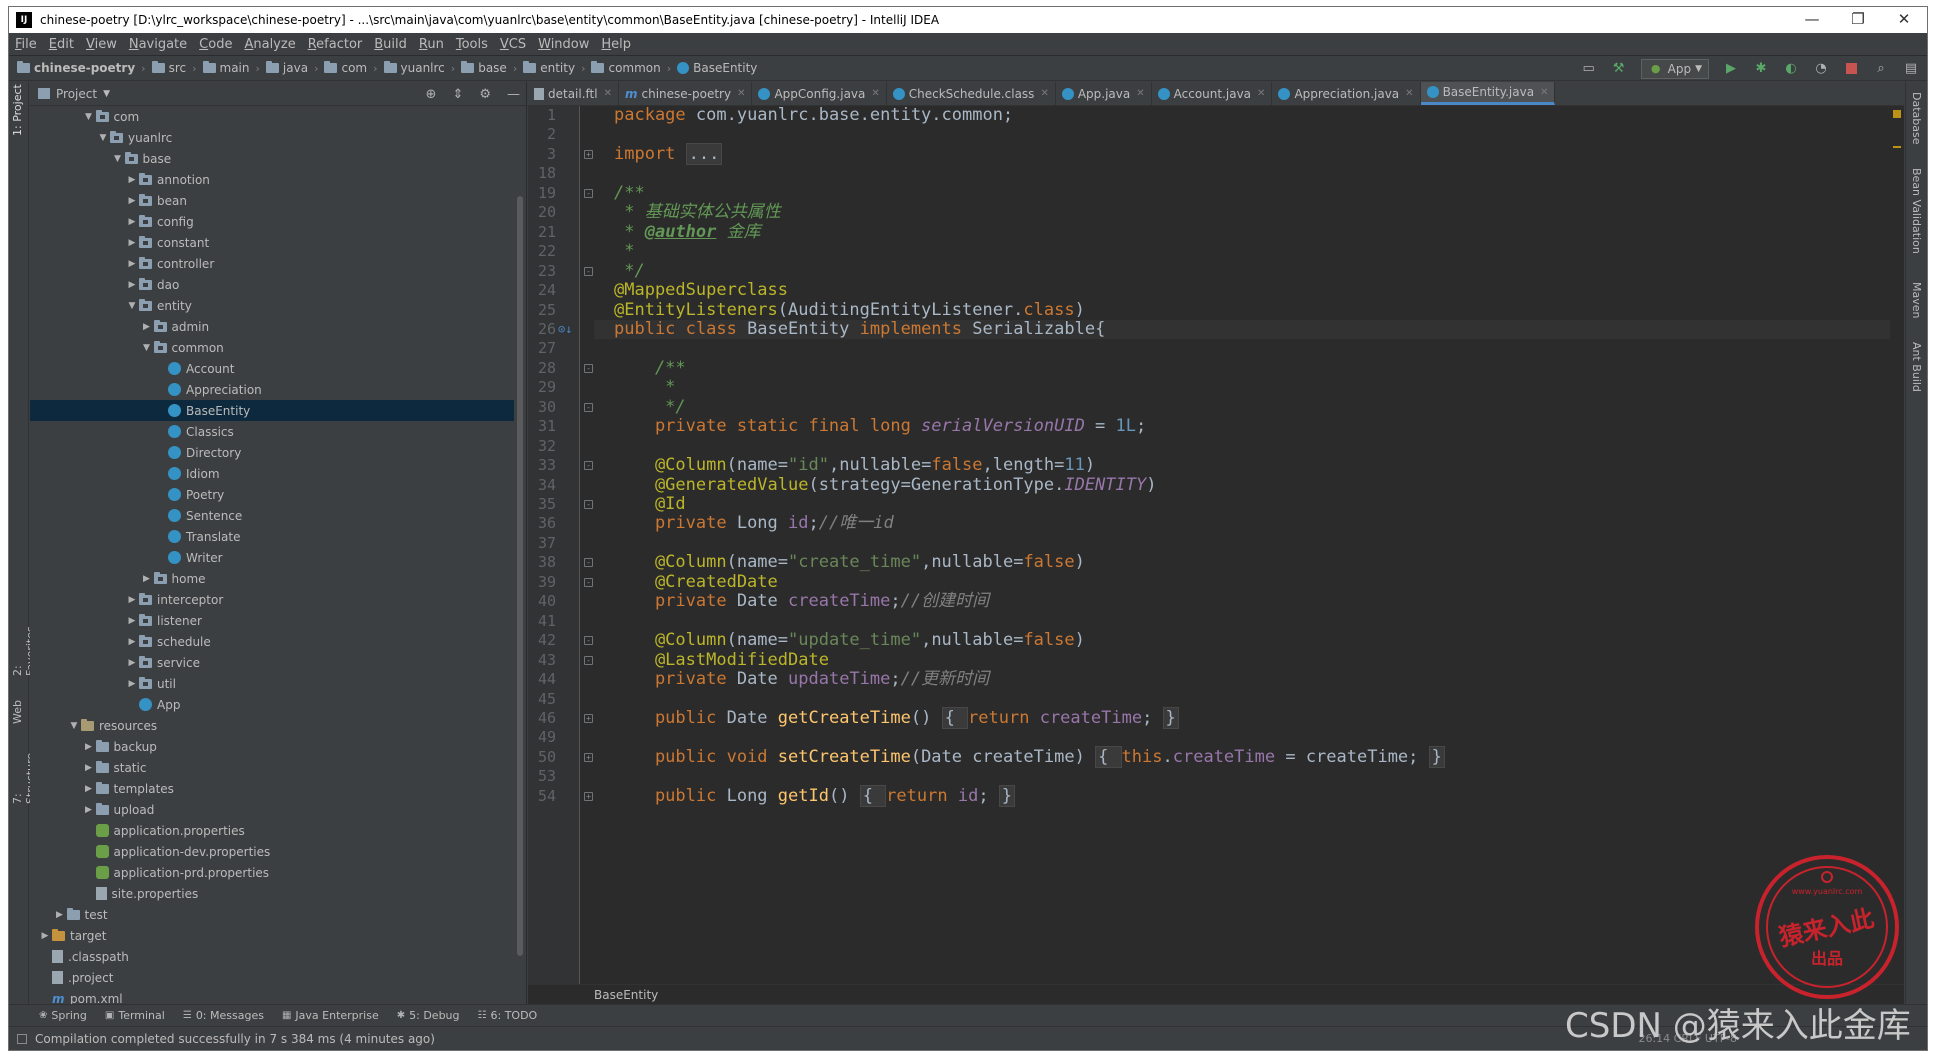 The image size is (1937, 1057). Describe the element at coordinates (17, 709) in the screenshot. I see `tool-tab-web: Web` at that location.